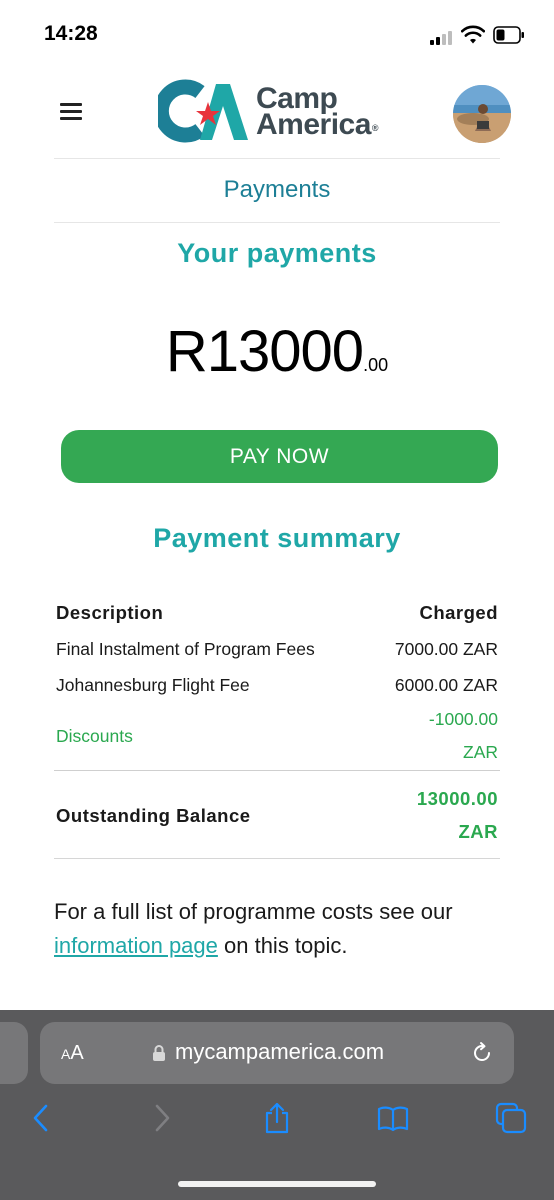 The height and width of the screenshot is (1200, 554). Describe the element at coordinates (508, 35) in the screenshot. I see `battery-icon` at that location.